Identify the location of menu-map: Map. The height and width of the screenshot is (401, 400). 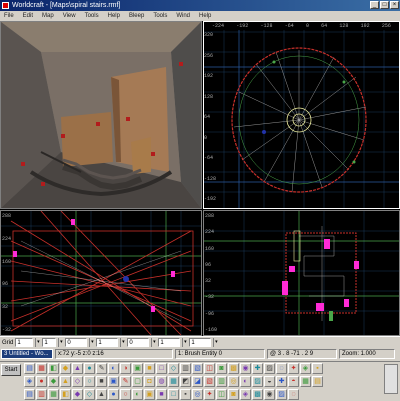
(48, 16).